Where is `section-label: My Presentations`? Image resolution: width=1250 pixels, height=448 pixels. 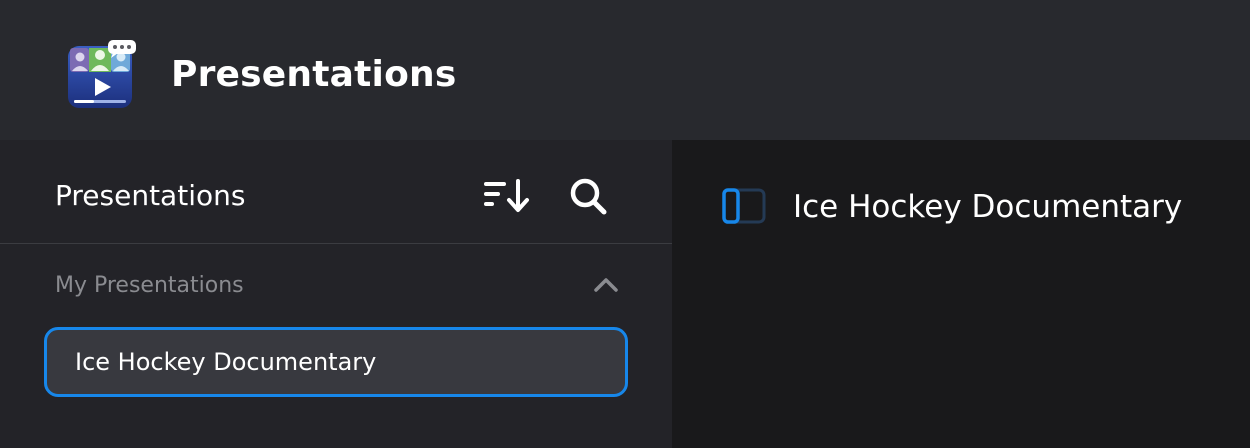 section-label: My Presentations is located at coordinates (149, 285).